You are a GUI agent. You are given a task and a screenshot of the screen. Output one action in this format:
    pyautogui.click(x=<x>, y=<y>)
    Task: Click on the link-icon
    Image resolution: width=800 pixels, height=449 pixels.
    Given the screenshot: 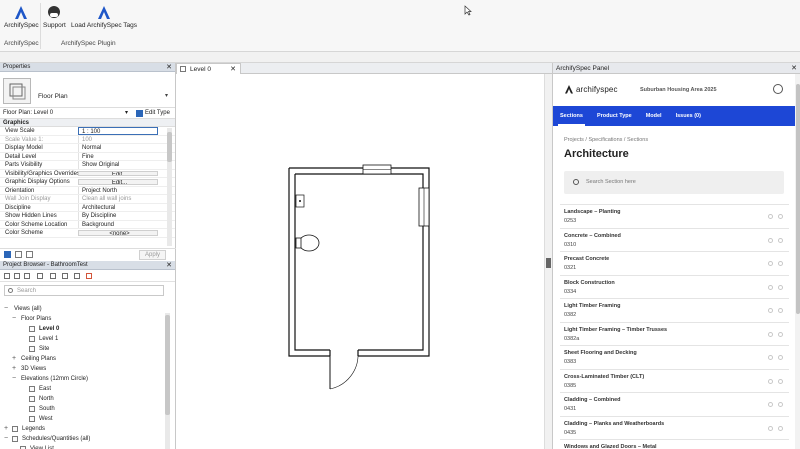 What is the action you would take?
    pyautogui.click(x=89, y=276)
    